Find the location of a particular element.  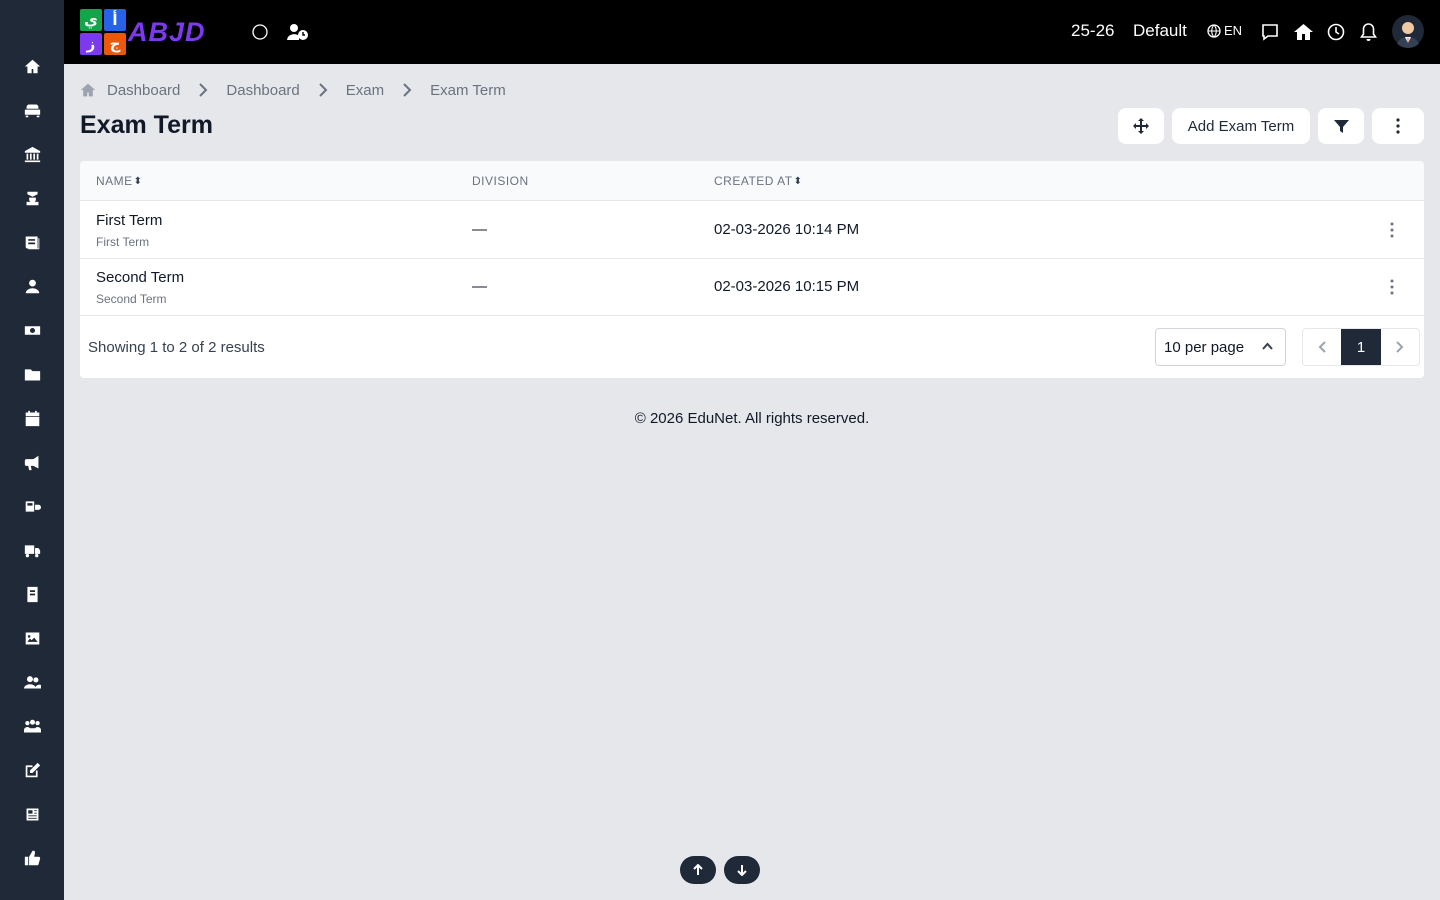

table-header: NAME ⬍ DIVISION CREATED AT ⬍ is located at coordinates (752, 181).